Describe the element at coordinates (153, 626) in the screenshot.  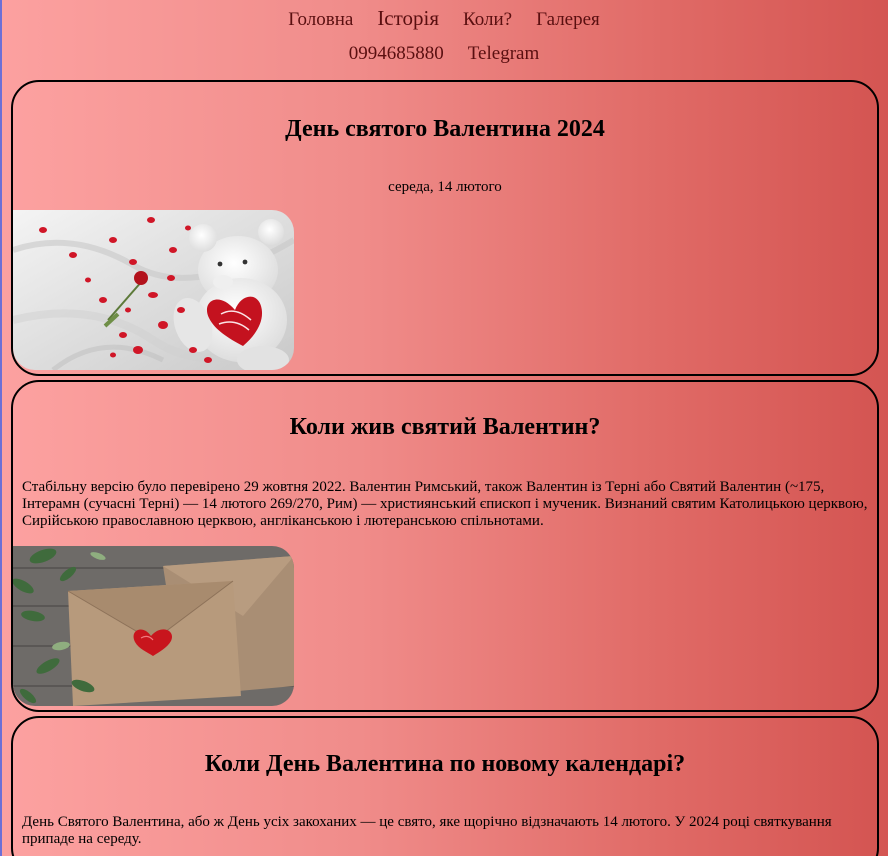
I see `envelope-photo` at that location.